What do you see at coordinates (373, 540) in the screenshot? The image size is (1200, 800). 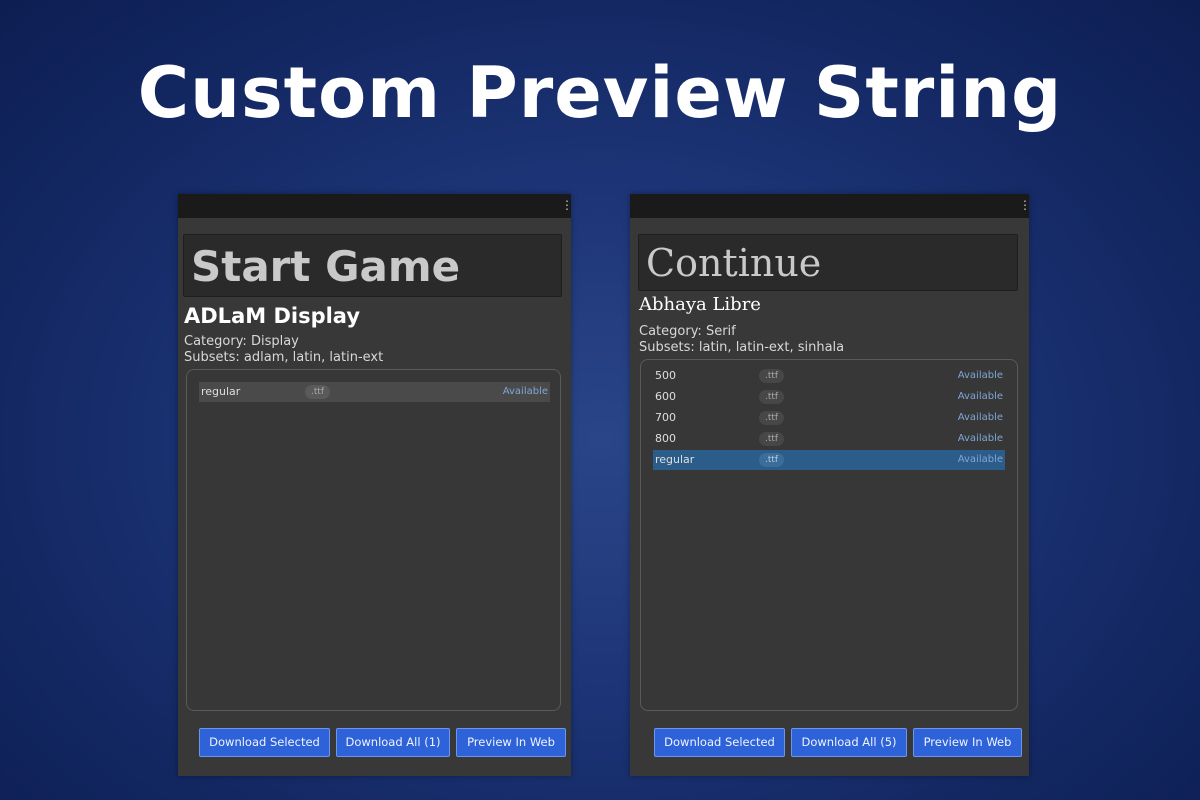 I see `variant-list: regular .ttf Available` at bounding box center [373, 540].